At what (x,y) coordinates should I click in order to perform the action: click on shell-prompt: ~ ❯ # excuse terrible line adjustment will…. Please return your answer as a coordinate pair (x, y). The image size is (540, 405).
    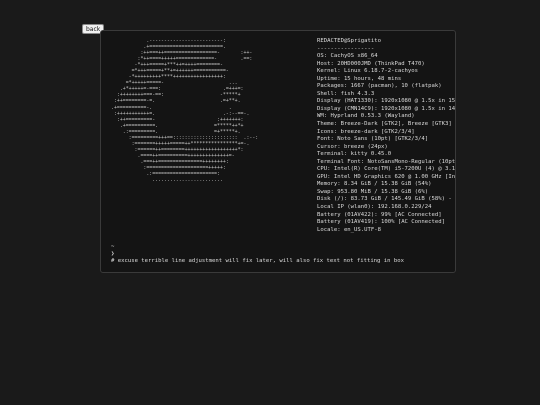
    Looking at the image, I should click on (257, 255).